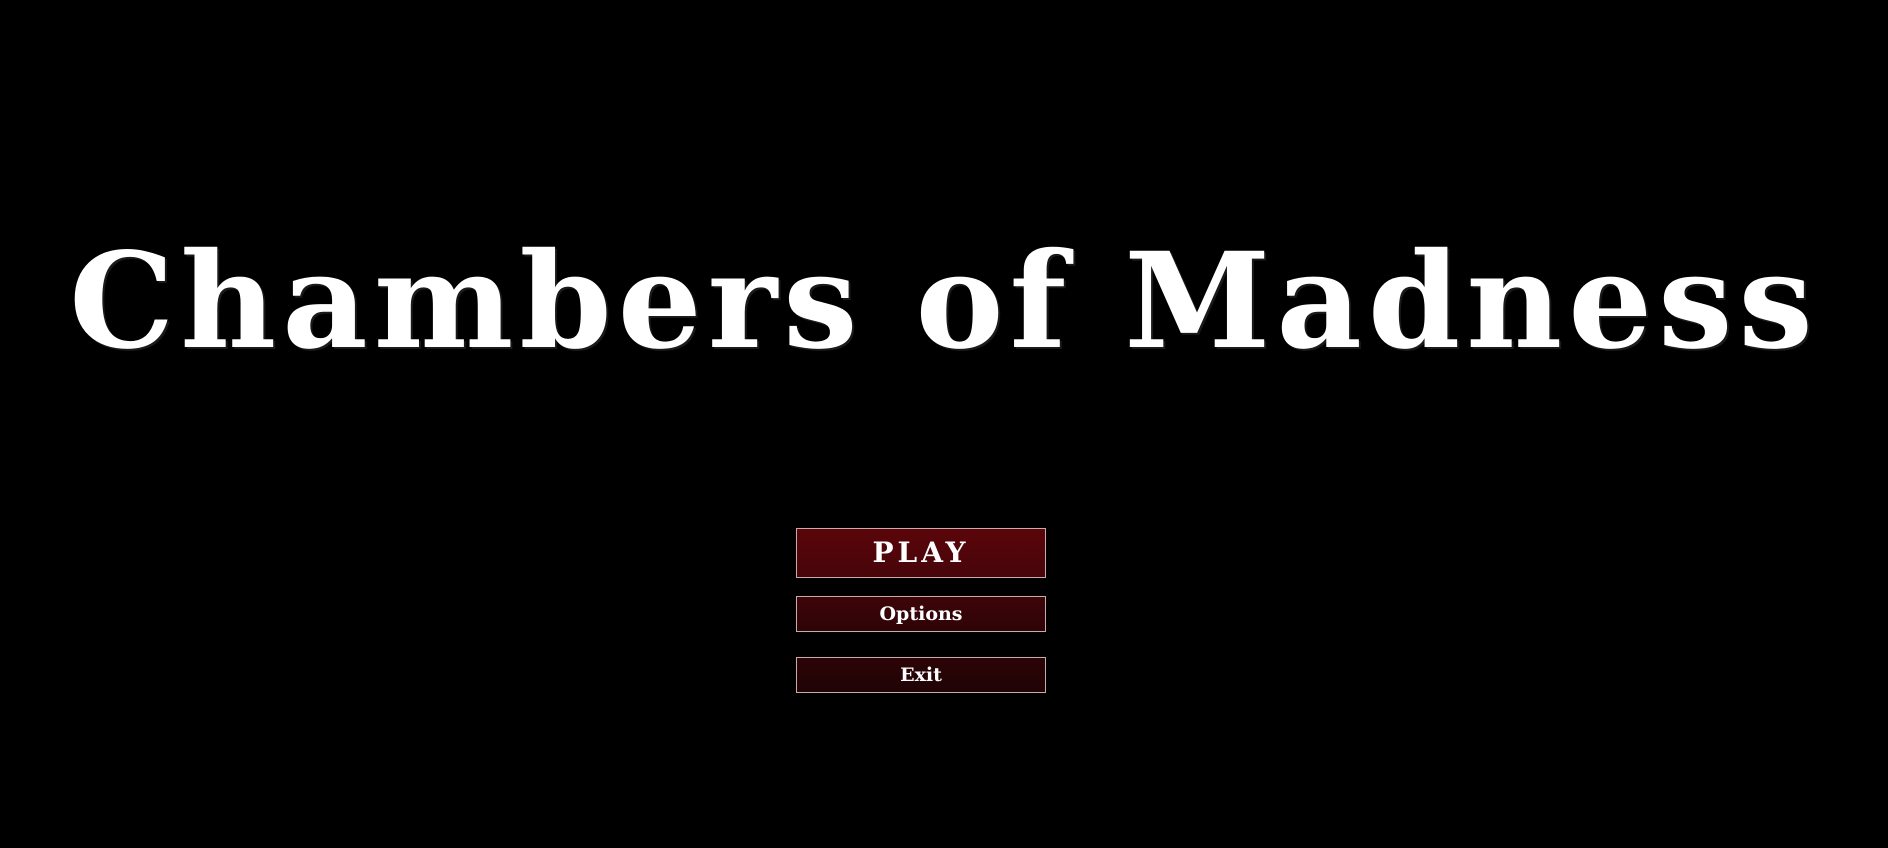  I want to click on play-button: PLAY, so click(921, 553).